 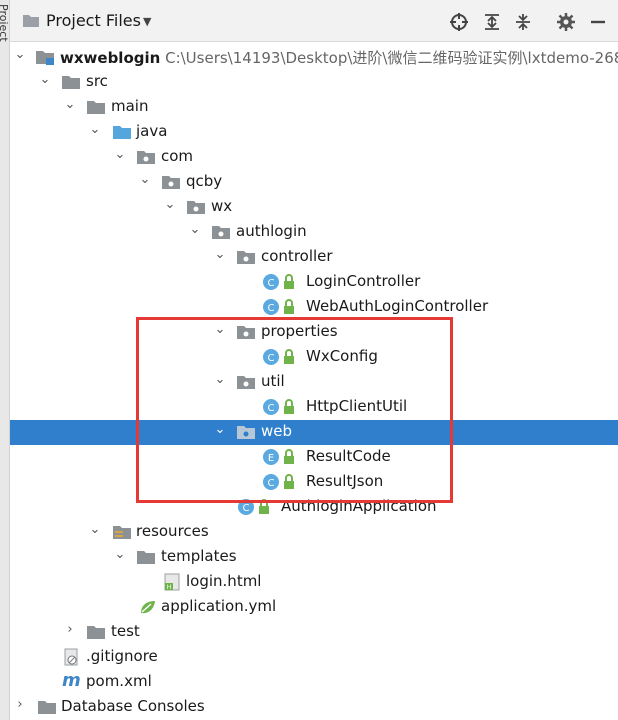 What do you see at coordinates (459, 22) in the screenshot?
I see `locate-icon` at bounding box center [459, 22].